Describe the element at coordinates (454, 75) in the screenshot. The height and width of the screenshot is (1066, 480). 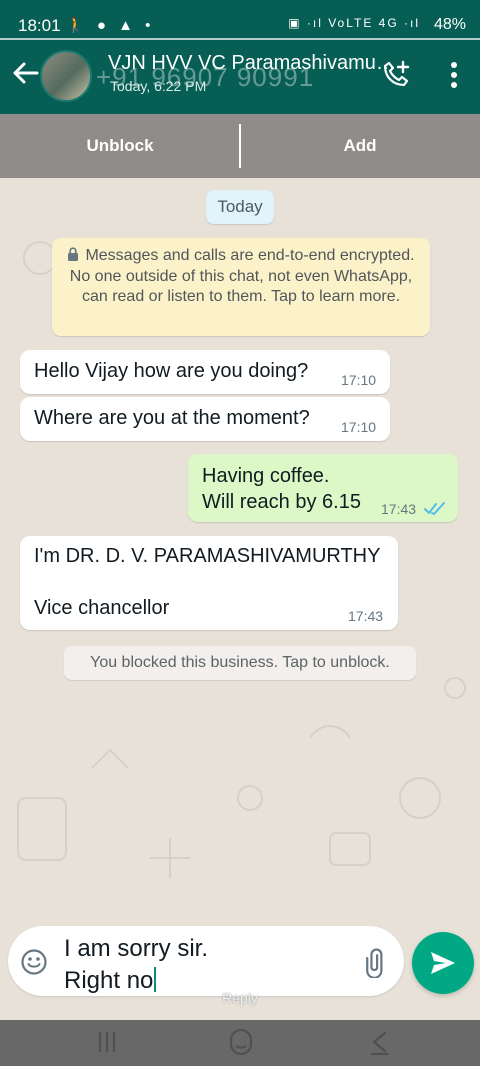
I see `more-vert-icon` at that location.